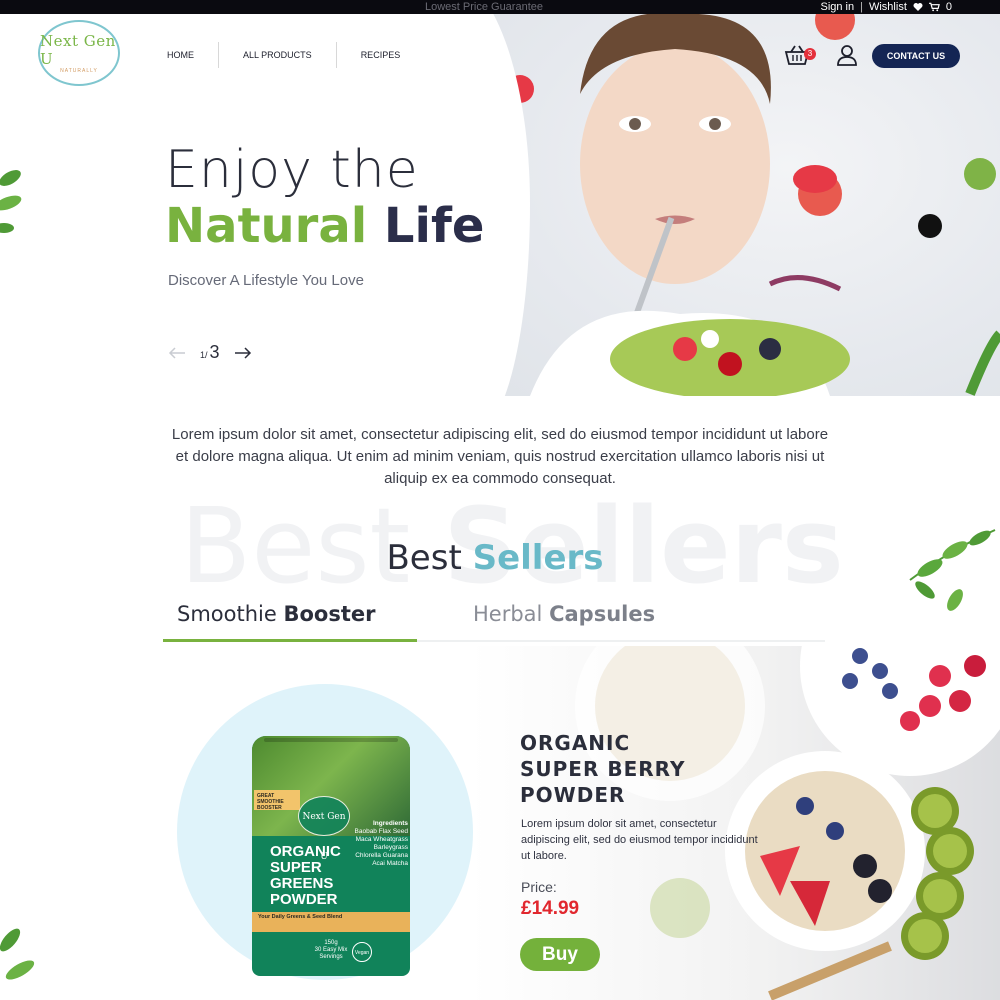  I want to click on tab-herbal-capsules: Herbal Capsules, so click(564, 614).